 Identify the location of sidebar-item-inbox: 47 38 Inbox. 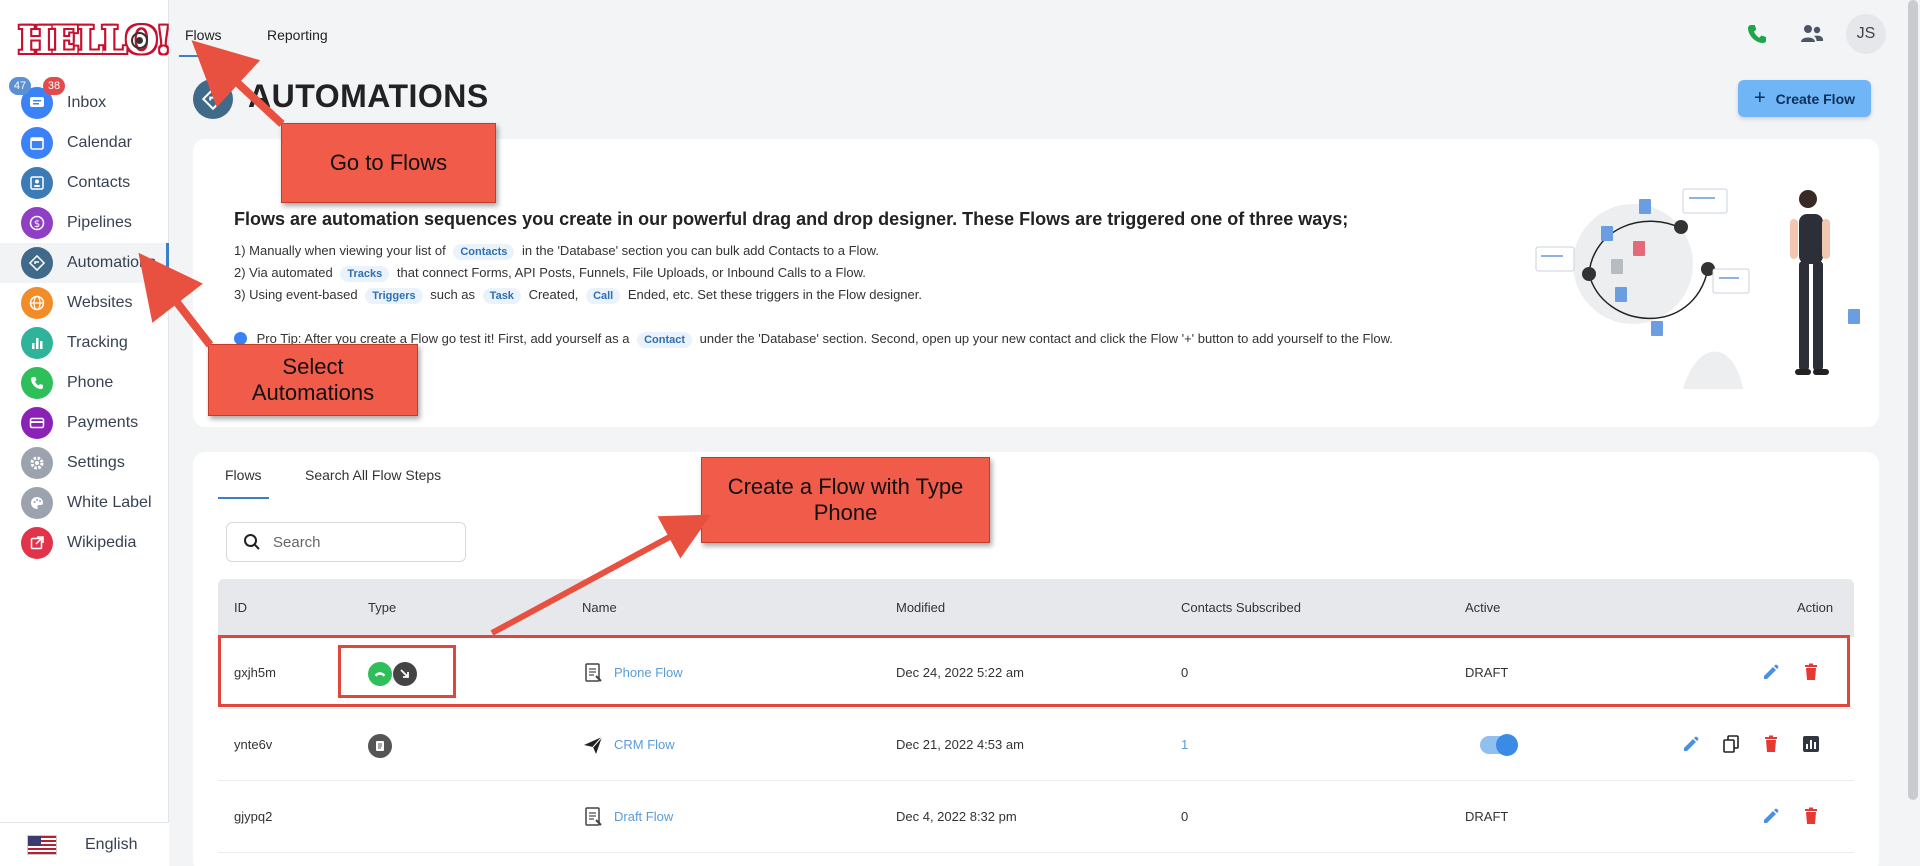
(84, 100).